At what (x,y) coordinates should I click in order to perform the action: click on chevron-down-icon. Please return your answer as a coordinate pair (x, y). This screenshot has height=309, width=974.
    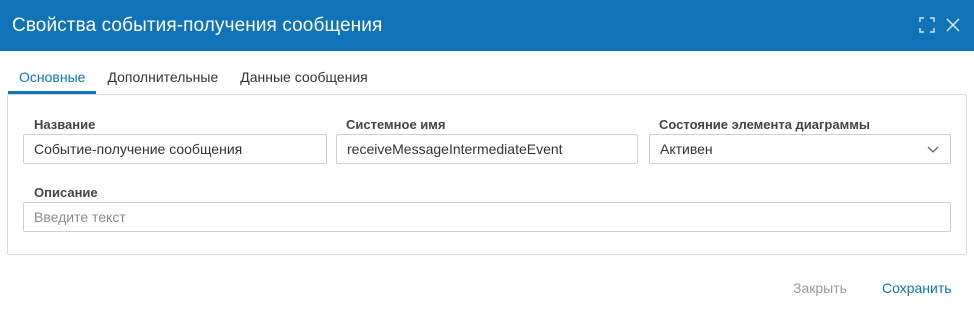
    Looking at the image, I should click on (933, 149).